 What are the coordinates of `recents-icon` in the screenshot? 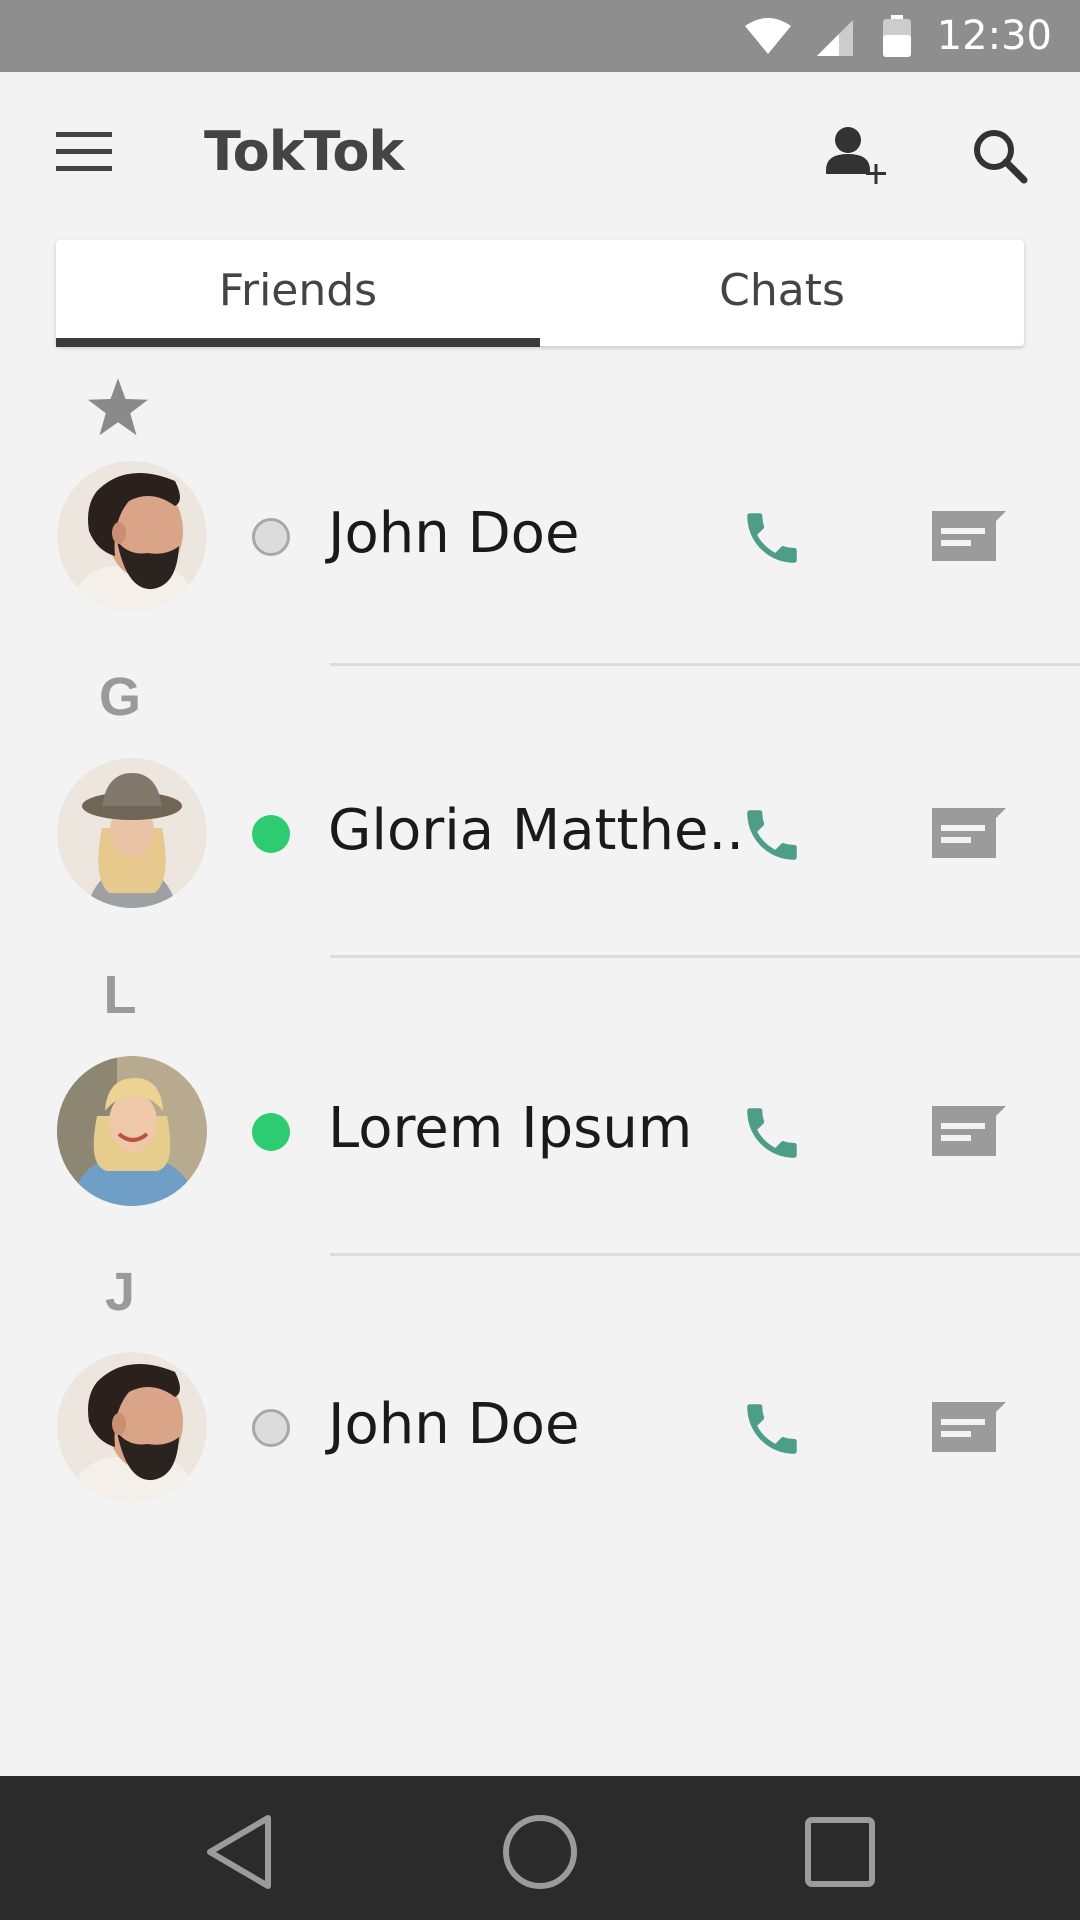 It's located at (840, 1852).